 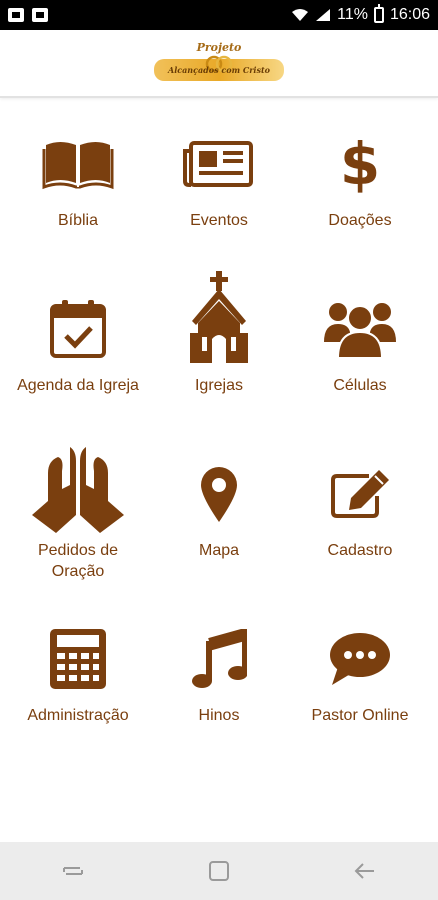 What do you see at coordinates (78, 220) in the screenshot?
I see `menu-label: Bíblia` at bounding box center [78, 220].